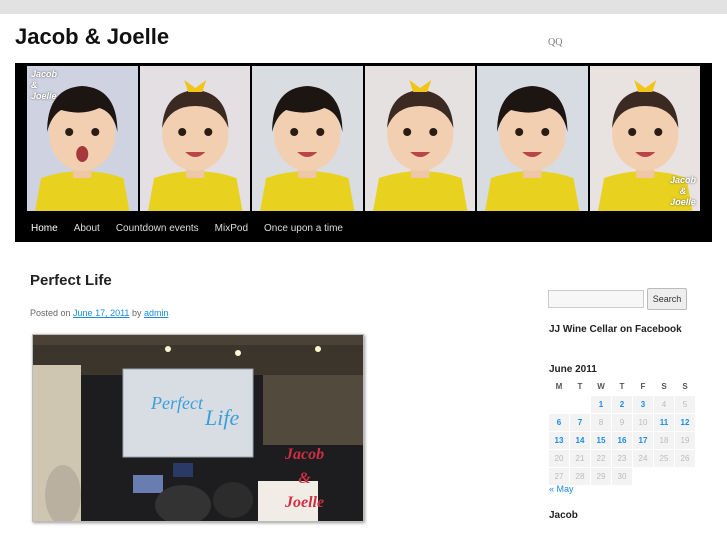  Describe the element at coordinates (601, 458) in the screenshot. I see `calendar-day: 22` at that location.